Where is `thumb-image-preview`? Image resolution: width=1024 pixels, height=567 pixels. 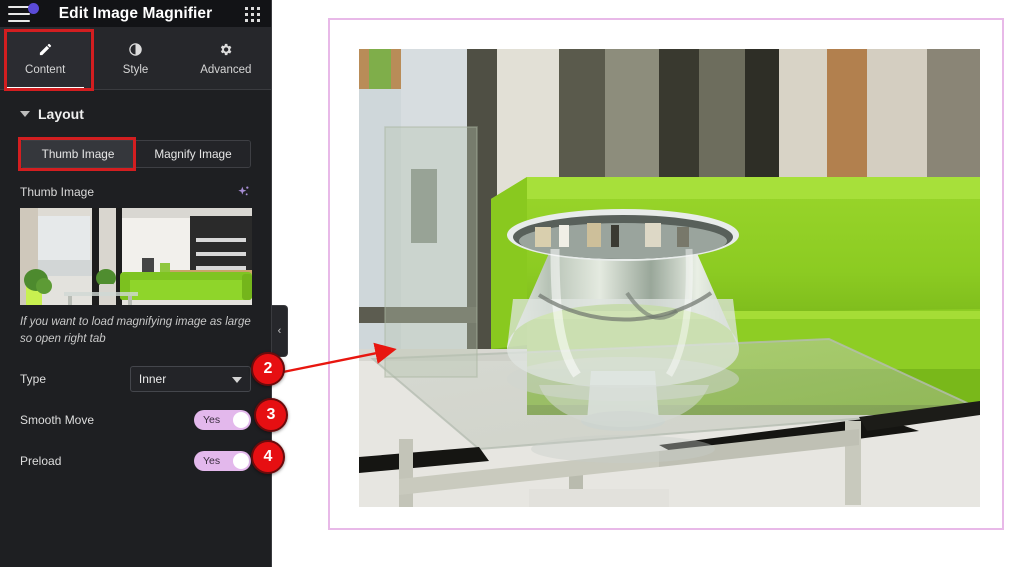 thumb-image-preview is located at coordinates (136, 256).